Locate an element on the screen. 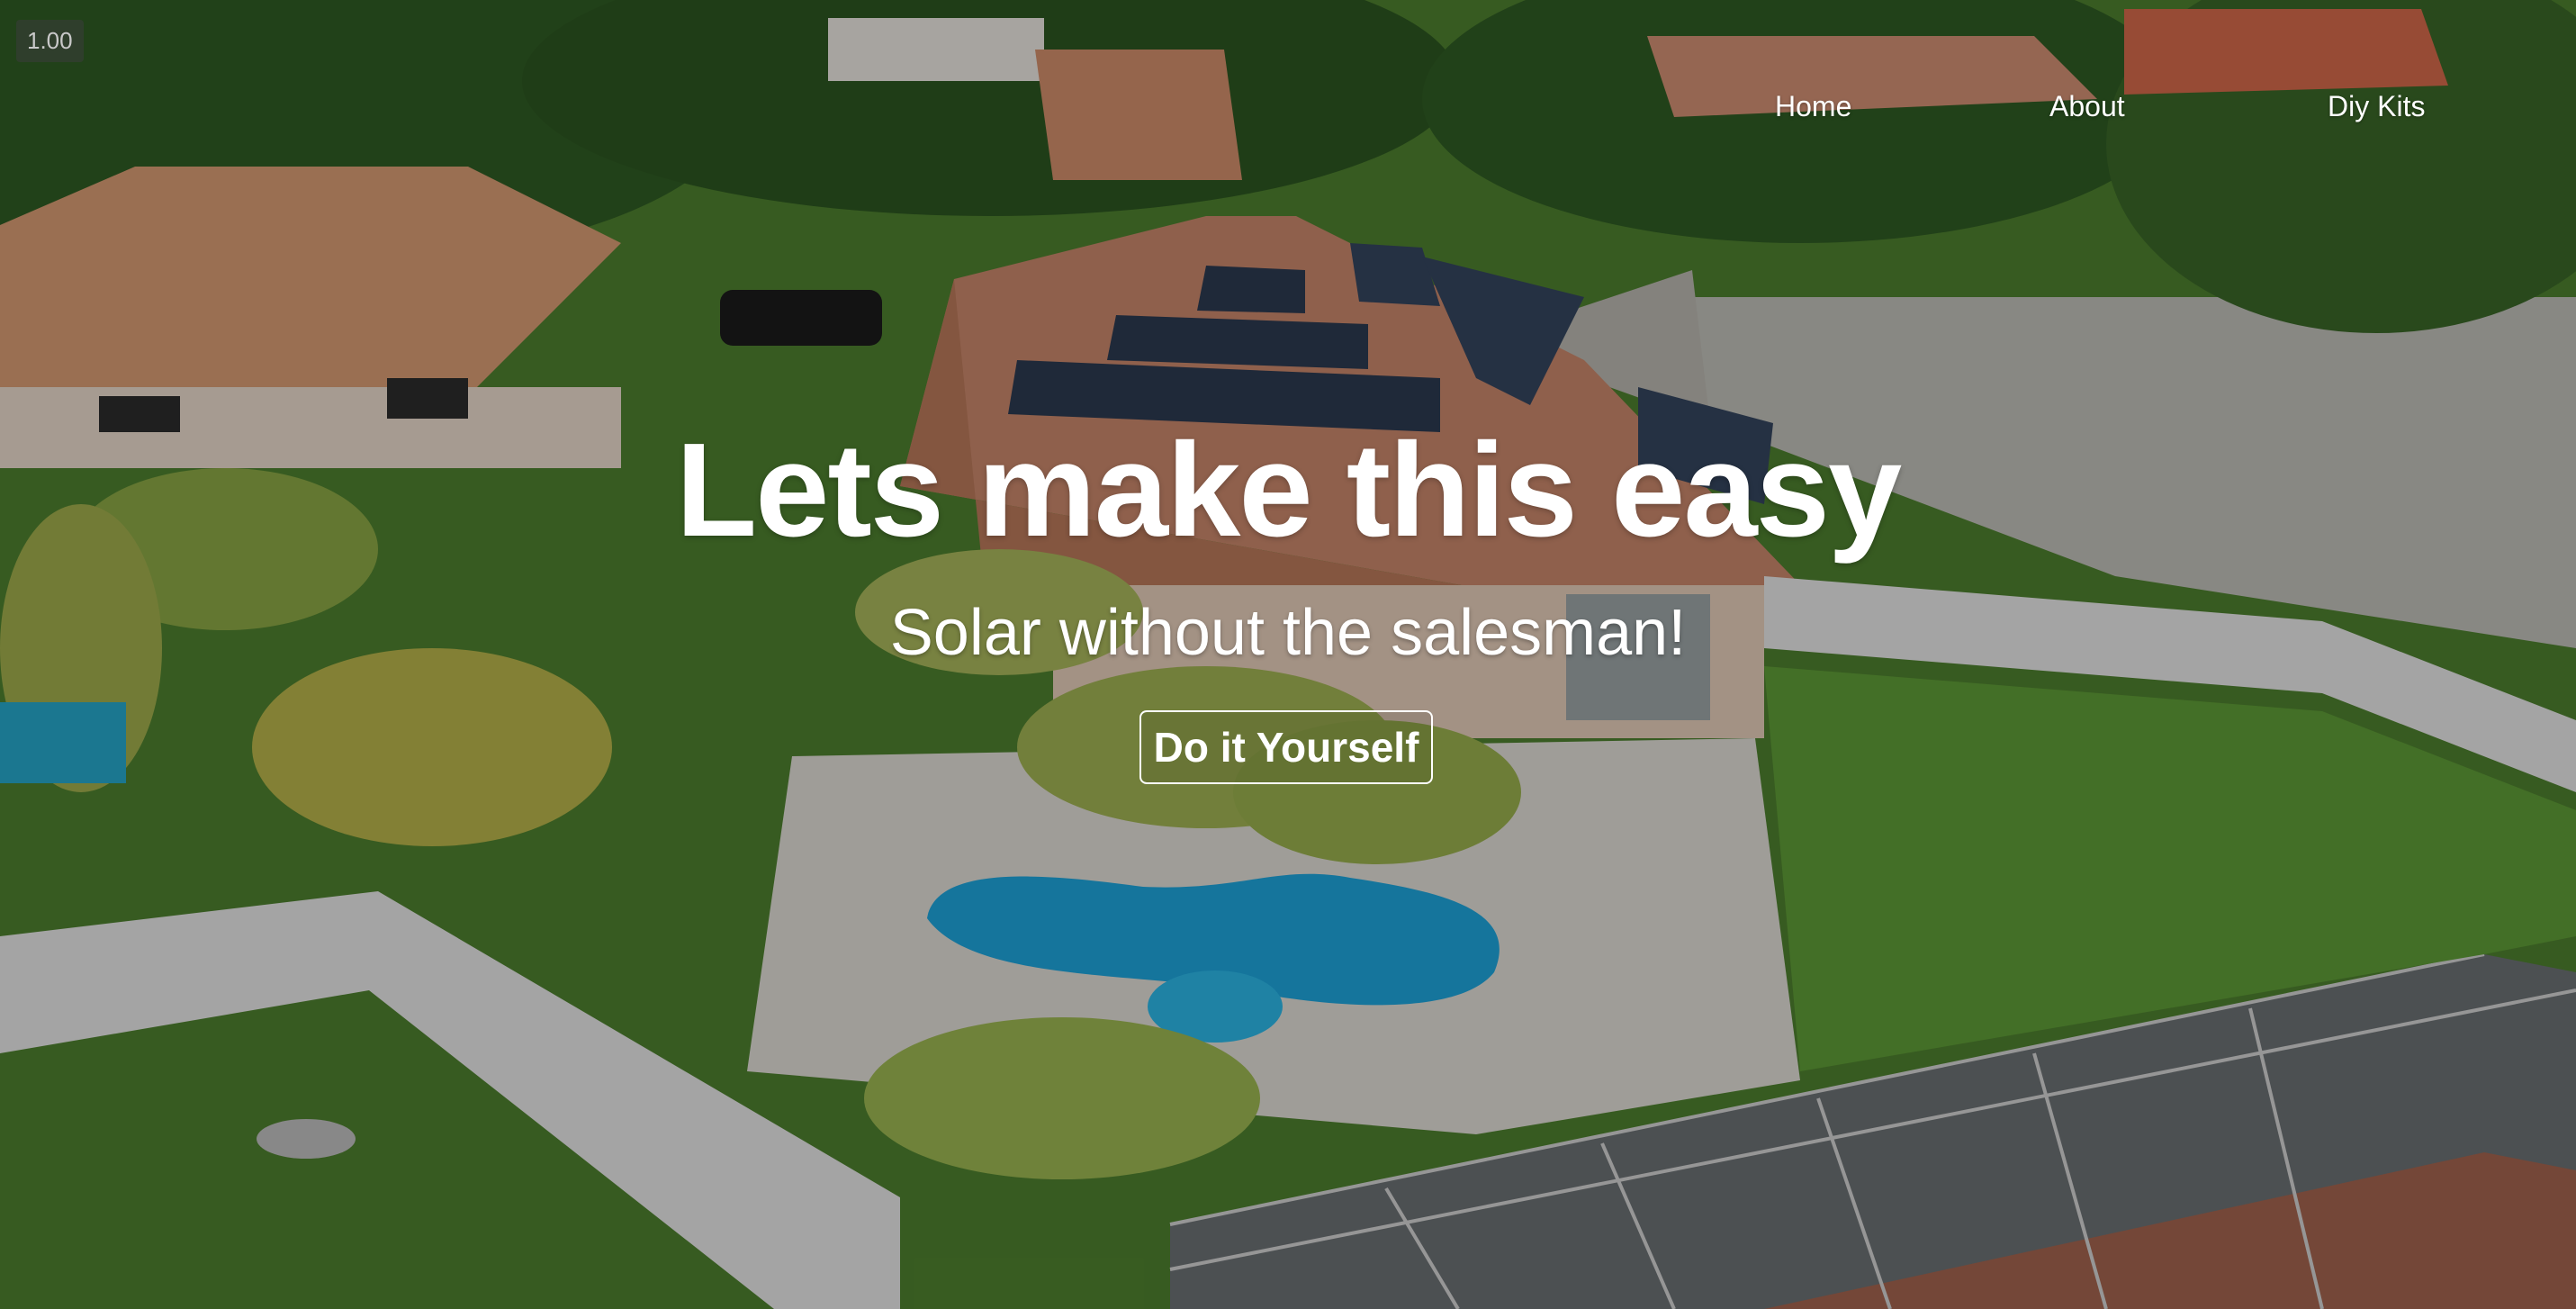 The width and height of the screenshot is (2576, 1309). nav-link-diy-kits: Diy Kits is located at coordinates (2376, 107).